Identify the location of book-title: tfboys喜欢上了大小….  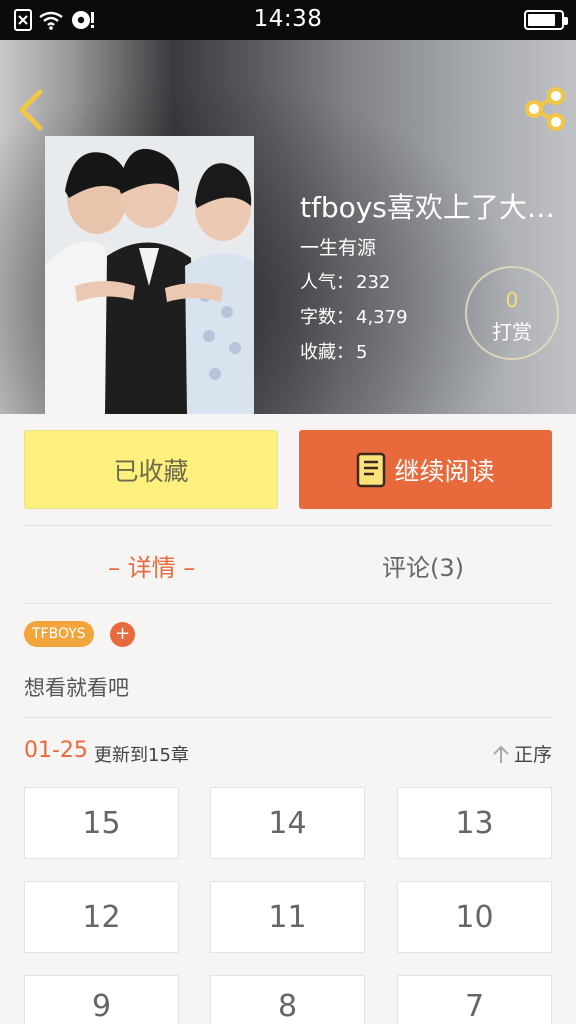
(438, 207).